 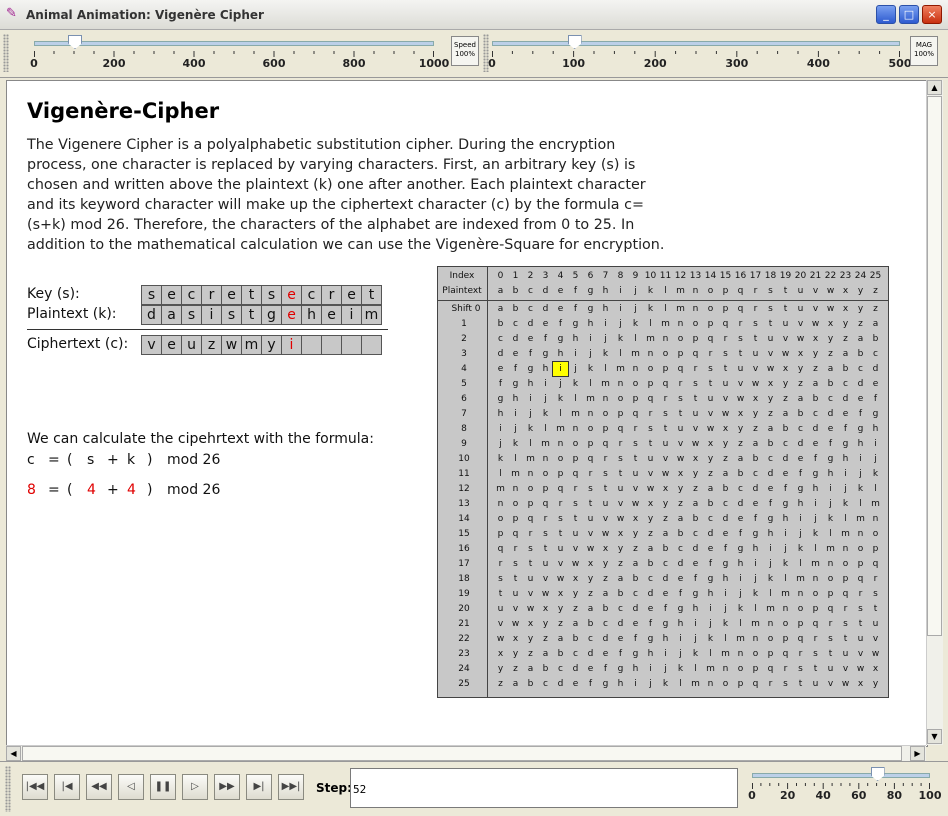 What do you see at coordinates (934, 736) in the screenshot?
I see `scroll-down-button: ▼` at bounding box center [934, 736].